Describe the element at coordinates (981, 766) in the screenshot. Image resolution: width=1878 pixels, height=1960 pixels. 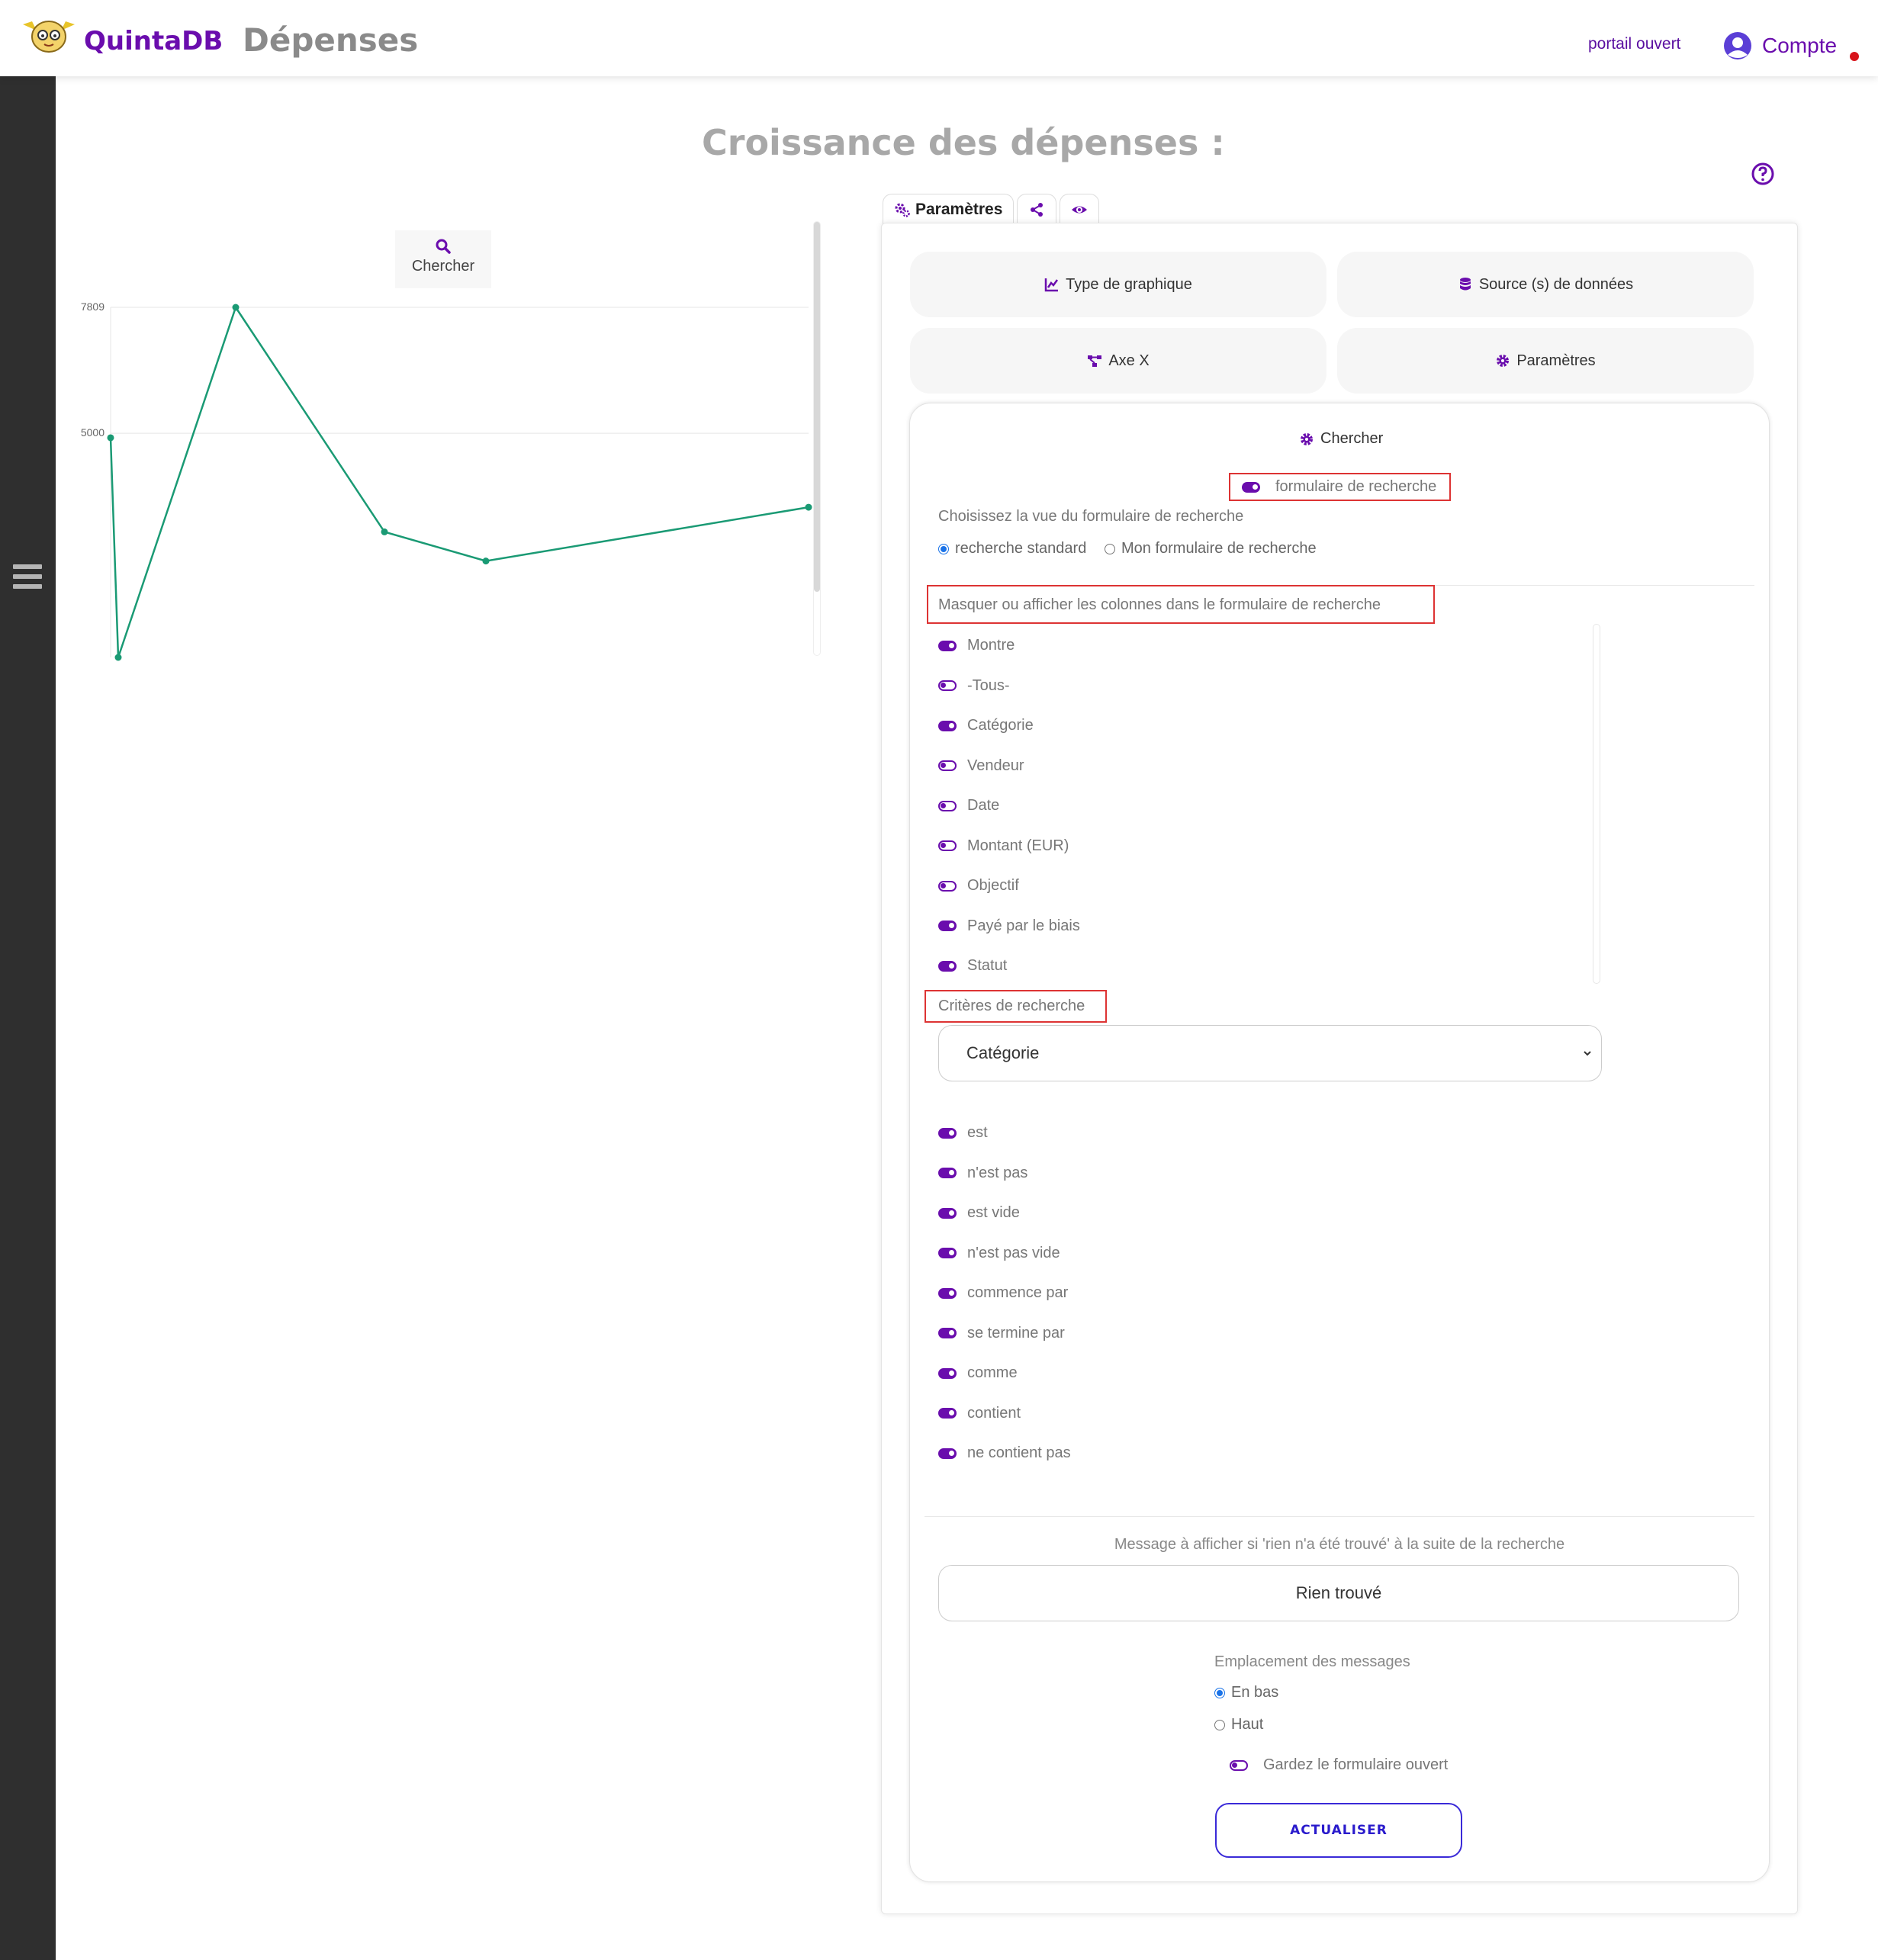
I see `column-toggle: Vendeur` at that location.